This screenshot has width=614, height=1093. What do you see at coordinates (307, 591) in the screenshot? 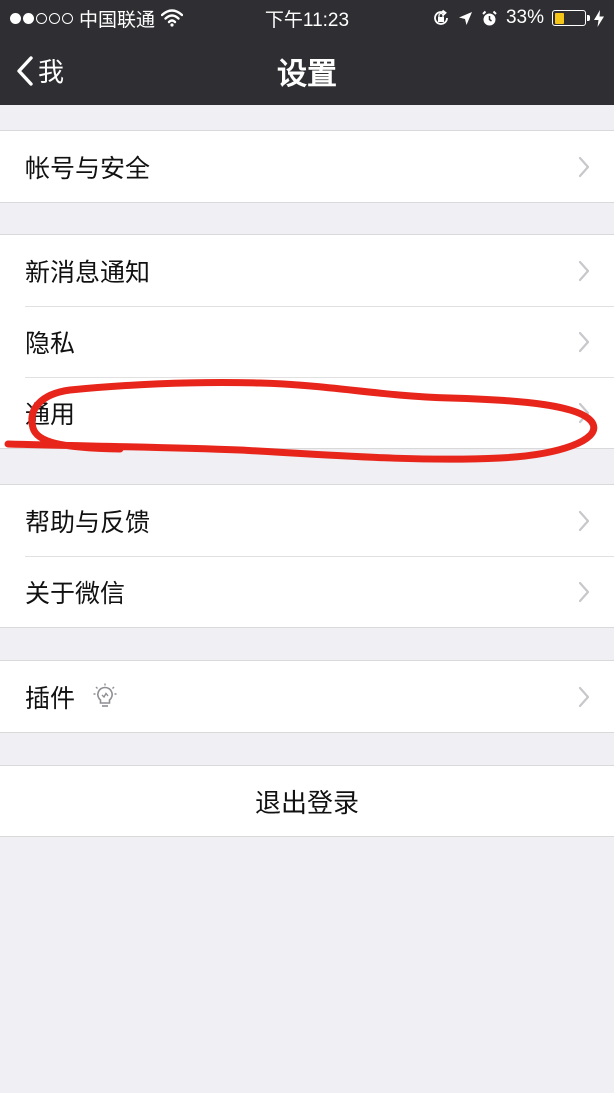
I see `settings-item-about: 关于微信` at bounding box center [307, 591].